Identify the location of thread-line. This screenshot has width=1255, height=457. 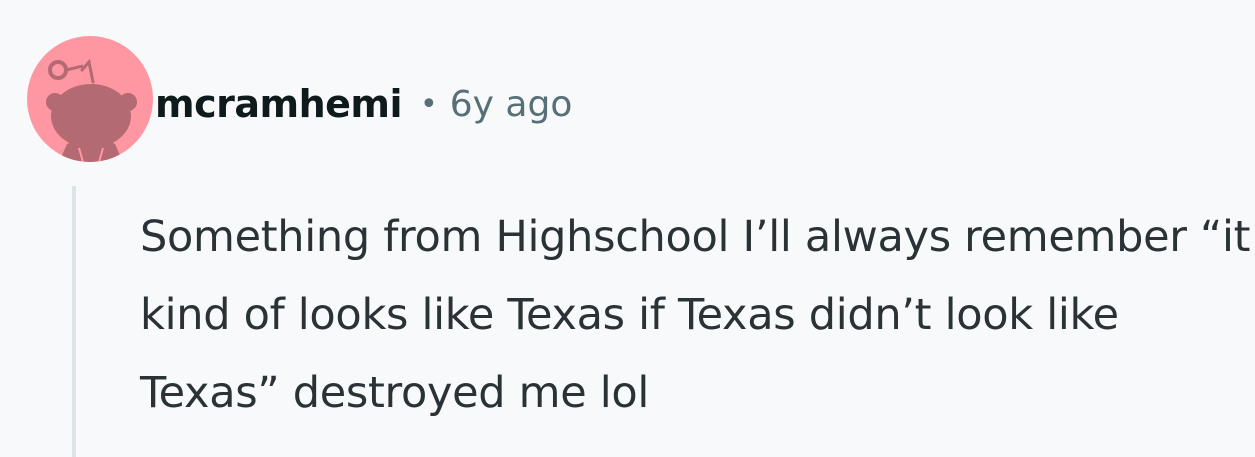
(74, 321).